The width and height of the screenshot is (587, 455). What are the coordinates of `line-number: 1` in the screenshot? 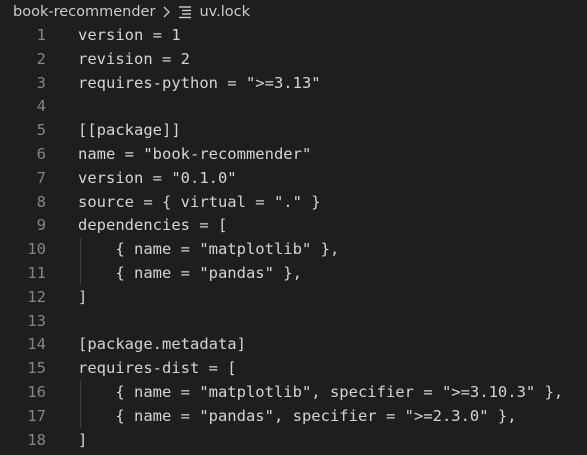 It's located at (41, 35).